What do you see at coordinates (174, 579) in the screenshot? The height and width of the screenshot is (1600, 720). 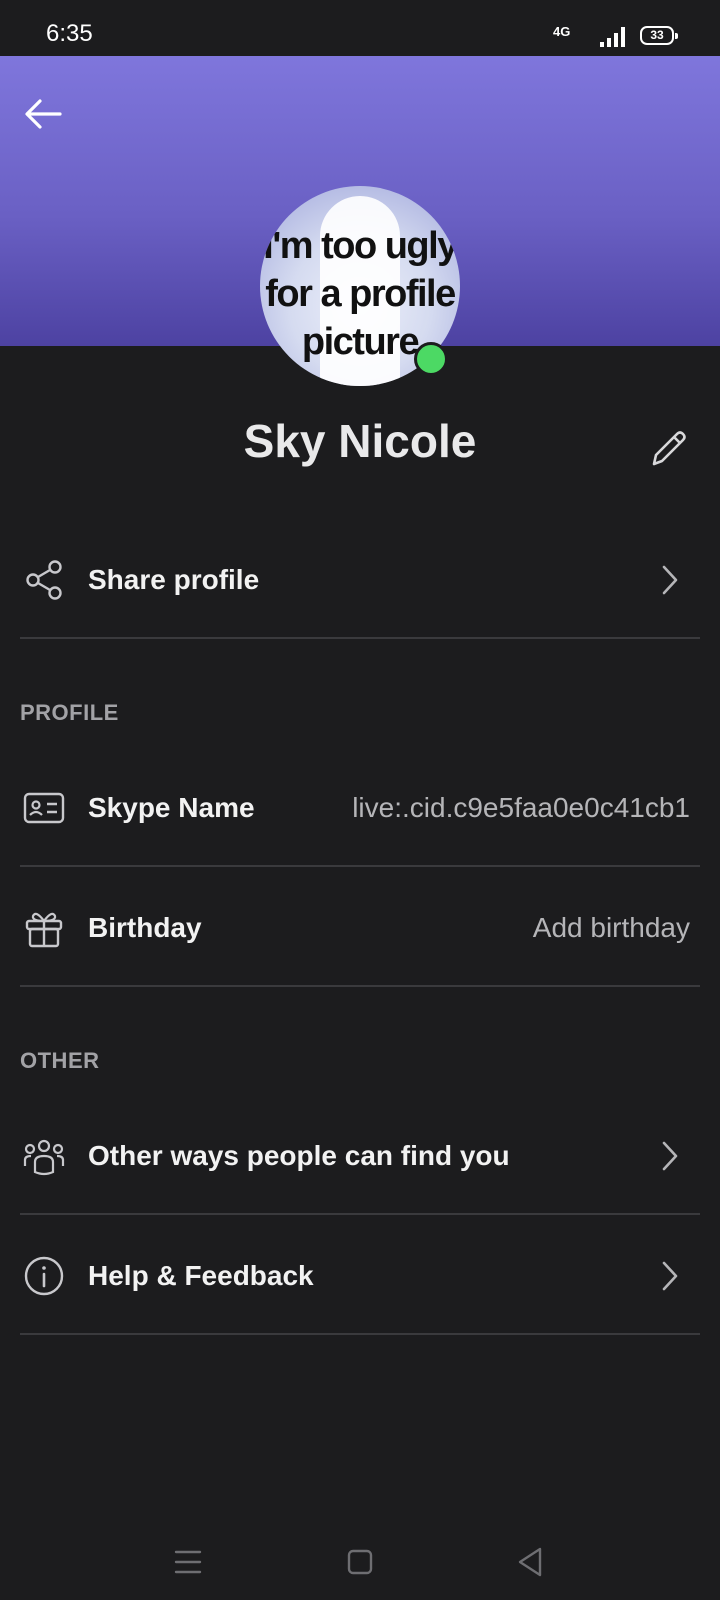 I see `share-profile-label: Share profile` at bounding box center [174, 579].